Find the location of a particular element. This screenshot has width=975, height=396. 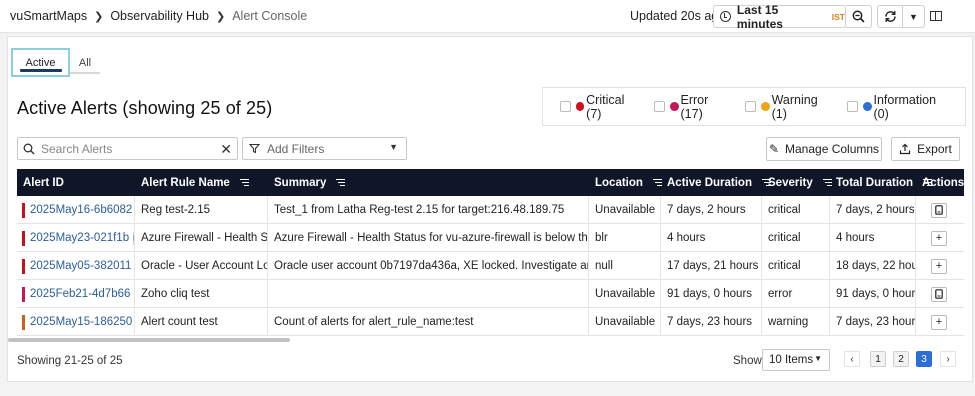

column-header: Actions is located at coordinates (943, 182).